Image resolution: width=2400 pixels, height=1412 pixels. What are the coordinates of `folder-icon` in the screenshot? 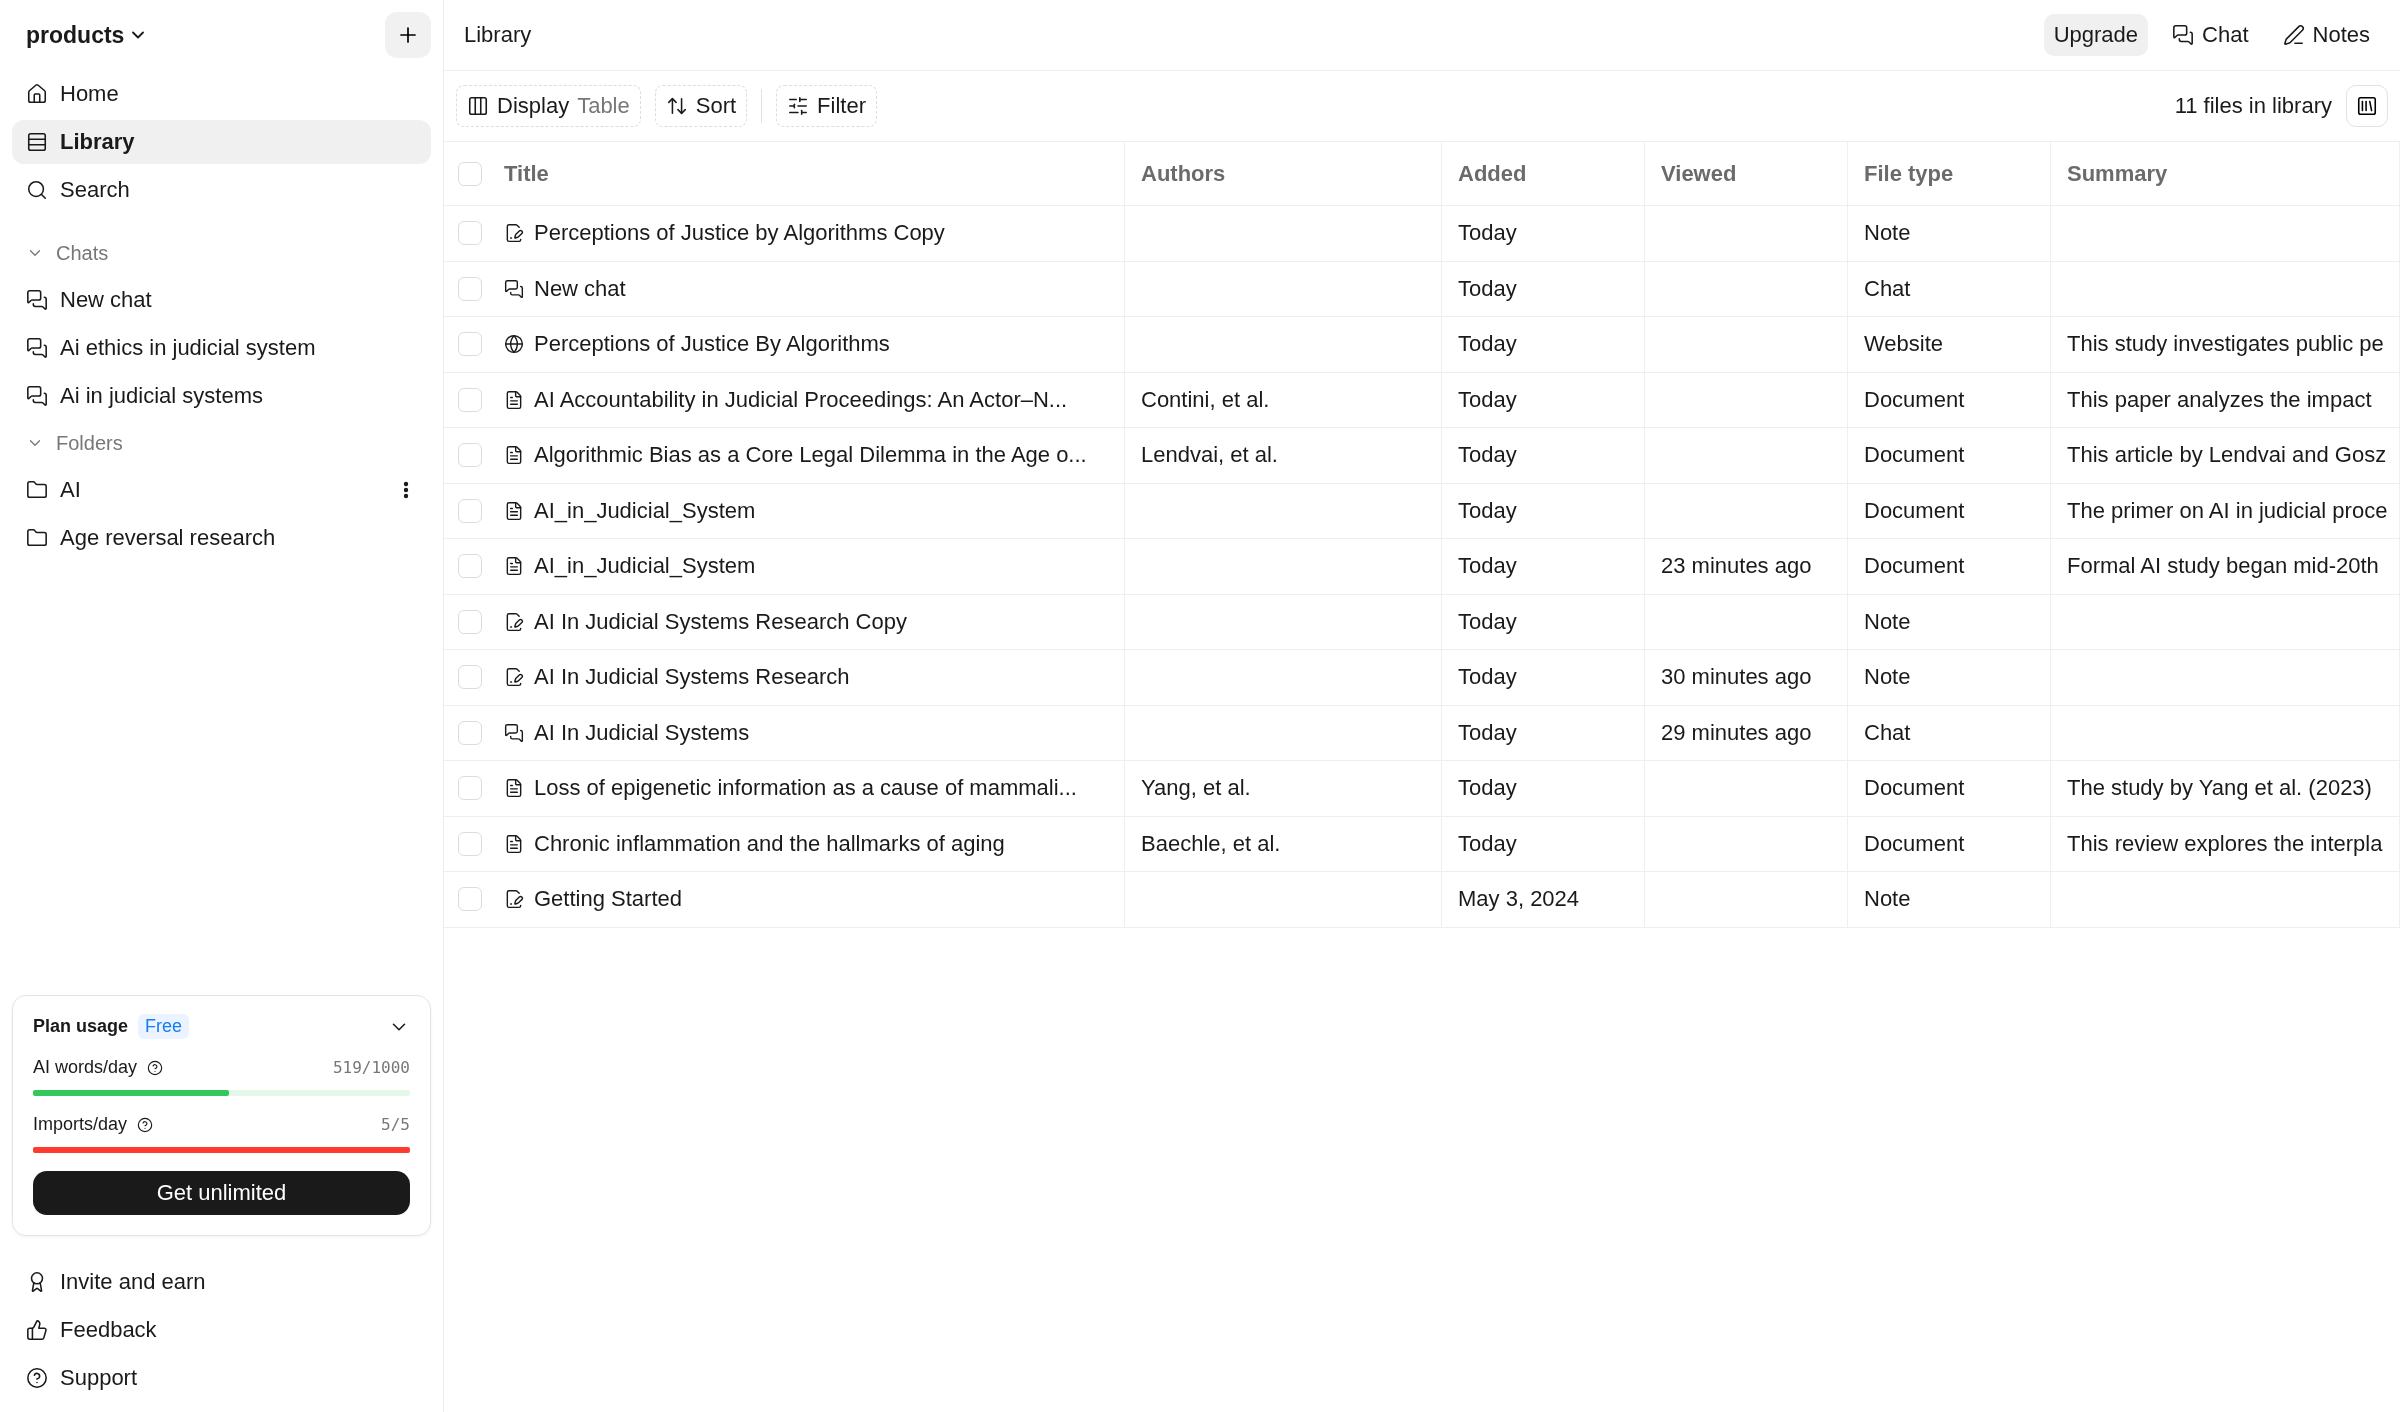 It's located at (37, 538).